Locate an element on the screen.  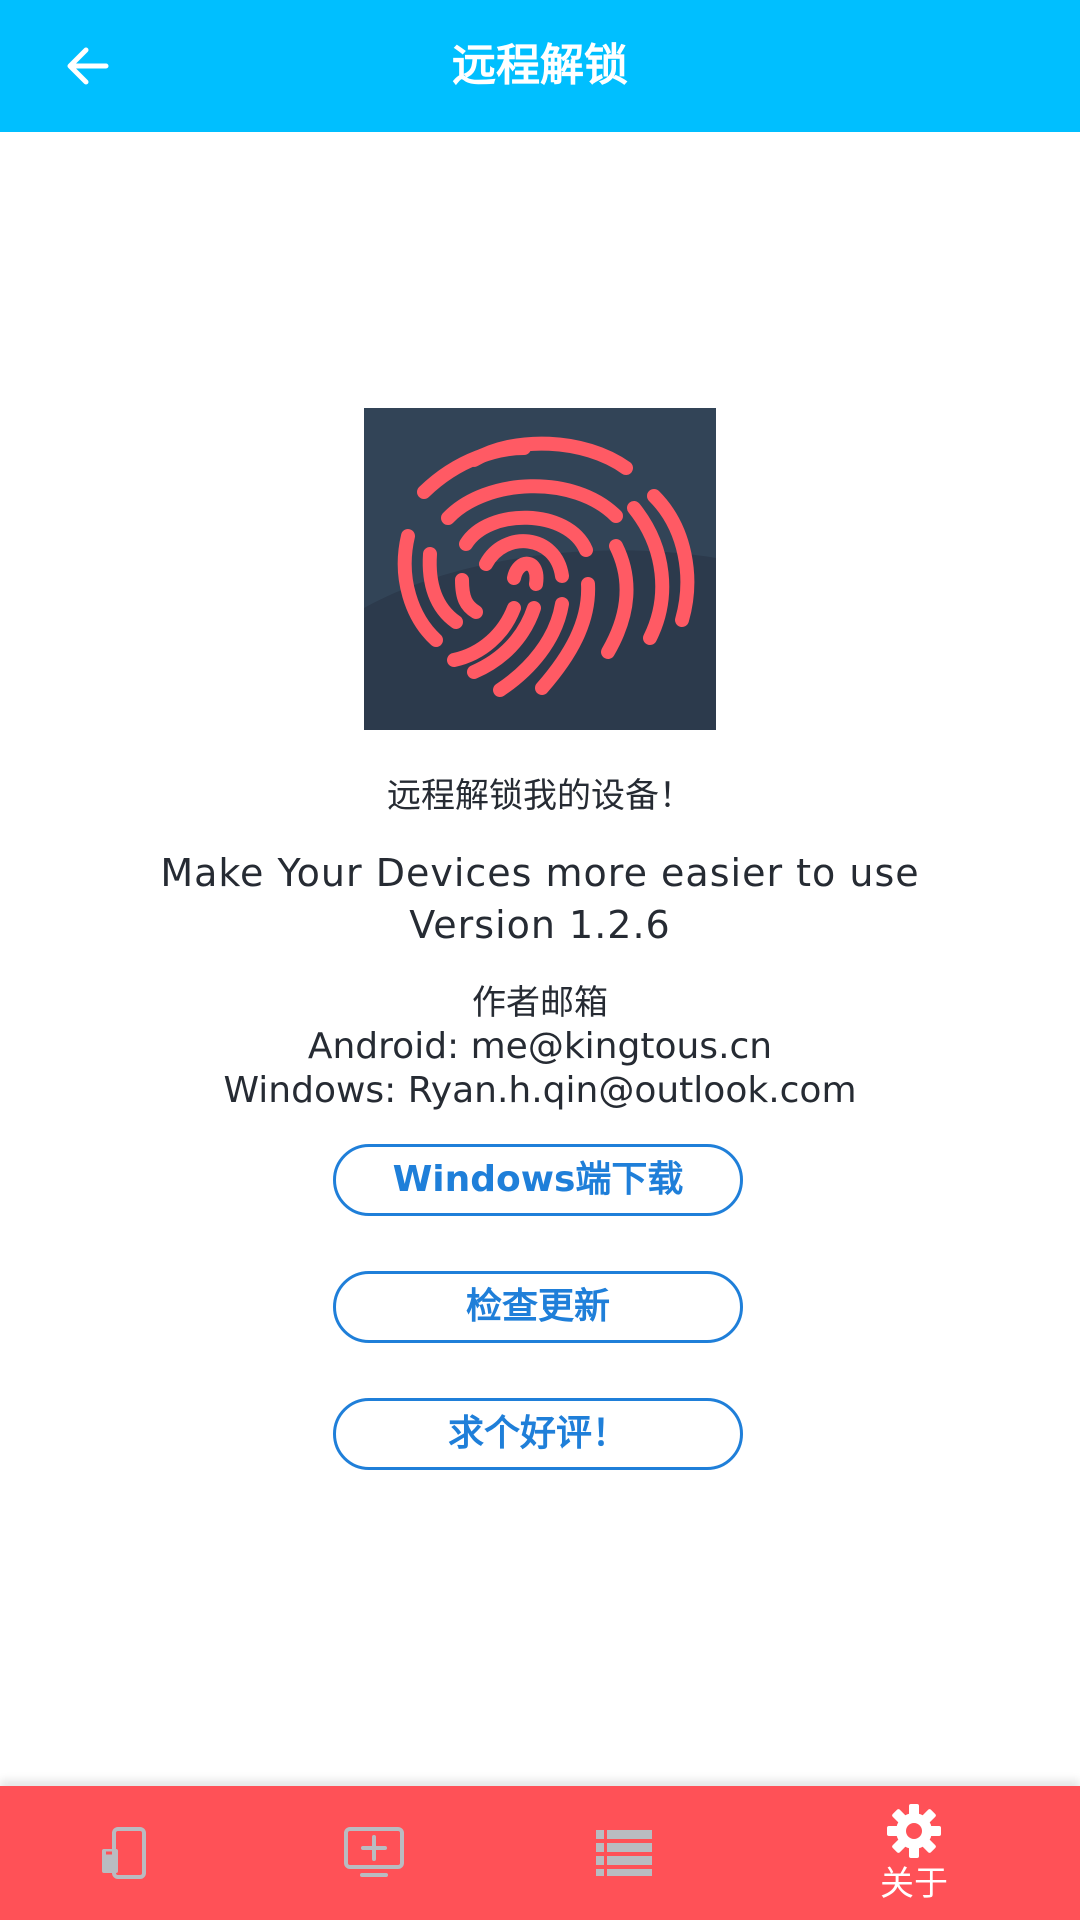
add-screen-icon is located at coordinates (374, 1852).